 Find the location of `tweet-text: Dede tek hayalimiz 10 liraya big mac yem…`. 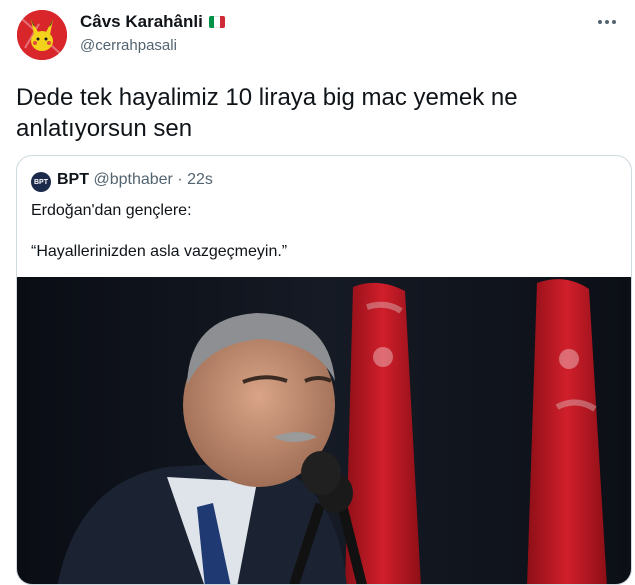

tweet-text: Dede tek hayalimiz 10 liraya big mac yem… is located at coordinates (267, 113).